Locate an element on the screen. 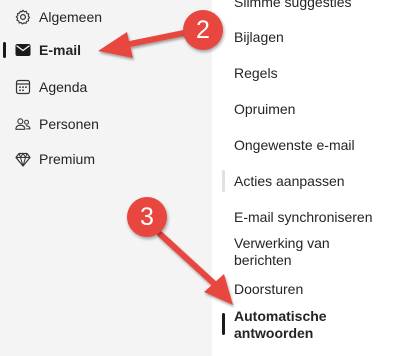 The width and height of the screenshot is (395, 356). arrow-to-email is located at coordinates (142, 44).